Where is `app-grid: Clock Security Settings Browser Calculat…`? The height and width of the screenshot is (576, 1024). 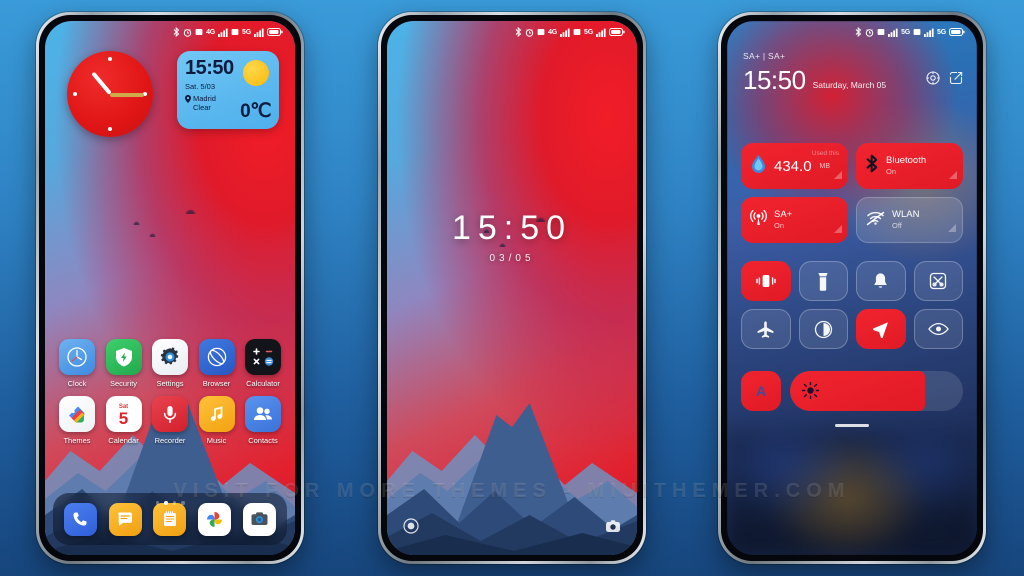 app-grid: Clock Security Settings Browser Calculat… is located at coordinates (170, 396).